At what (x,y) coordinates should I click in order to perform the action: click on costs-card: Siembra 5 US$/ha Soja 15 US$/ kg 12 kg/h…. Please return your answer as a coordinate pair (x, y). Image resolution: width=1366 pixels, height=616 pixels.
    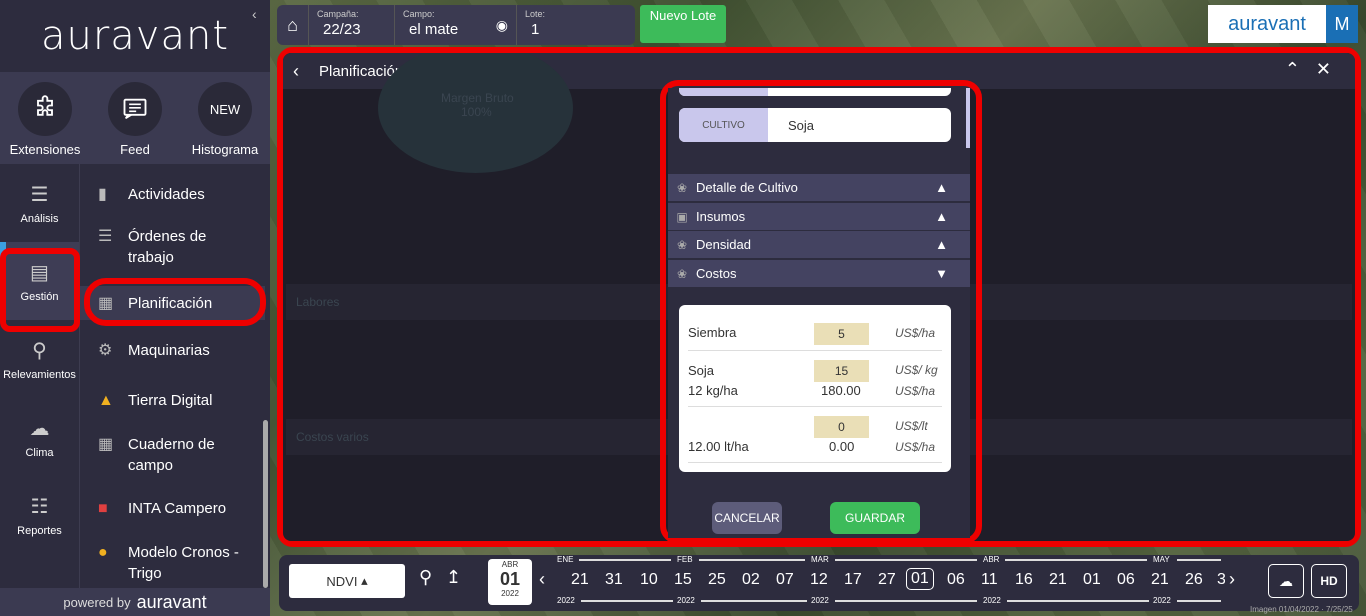
    Looking at the image, I should click on (815, 388).